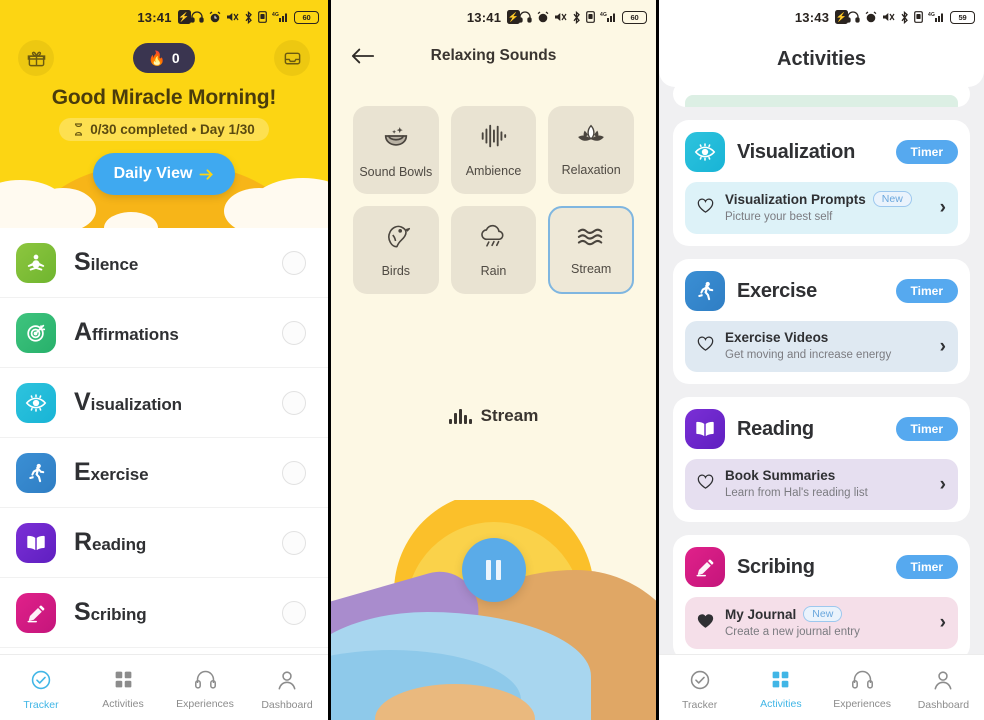 Image resolution: width=984 pixels, height=720 pixels. What do you see at coordinates (821, 94) in the screenshot?
I see `partially-scrolled-card` at bounding box center [821, 94].